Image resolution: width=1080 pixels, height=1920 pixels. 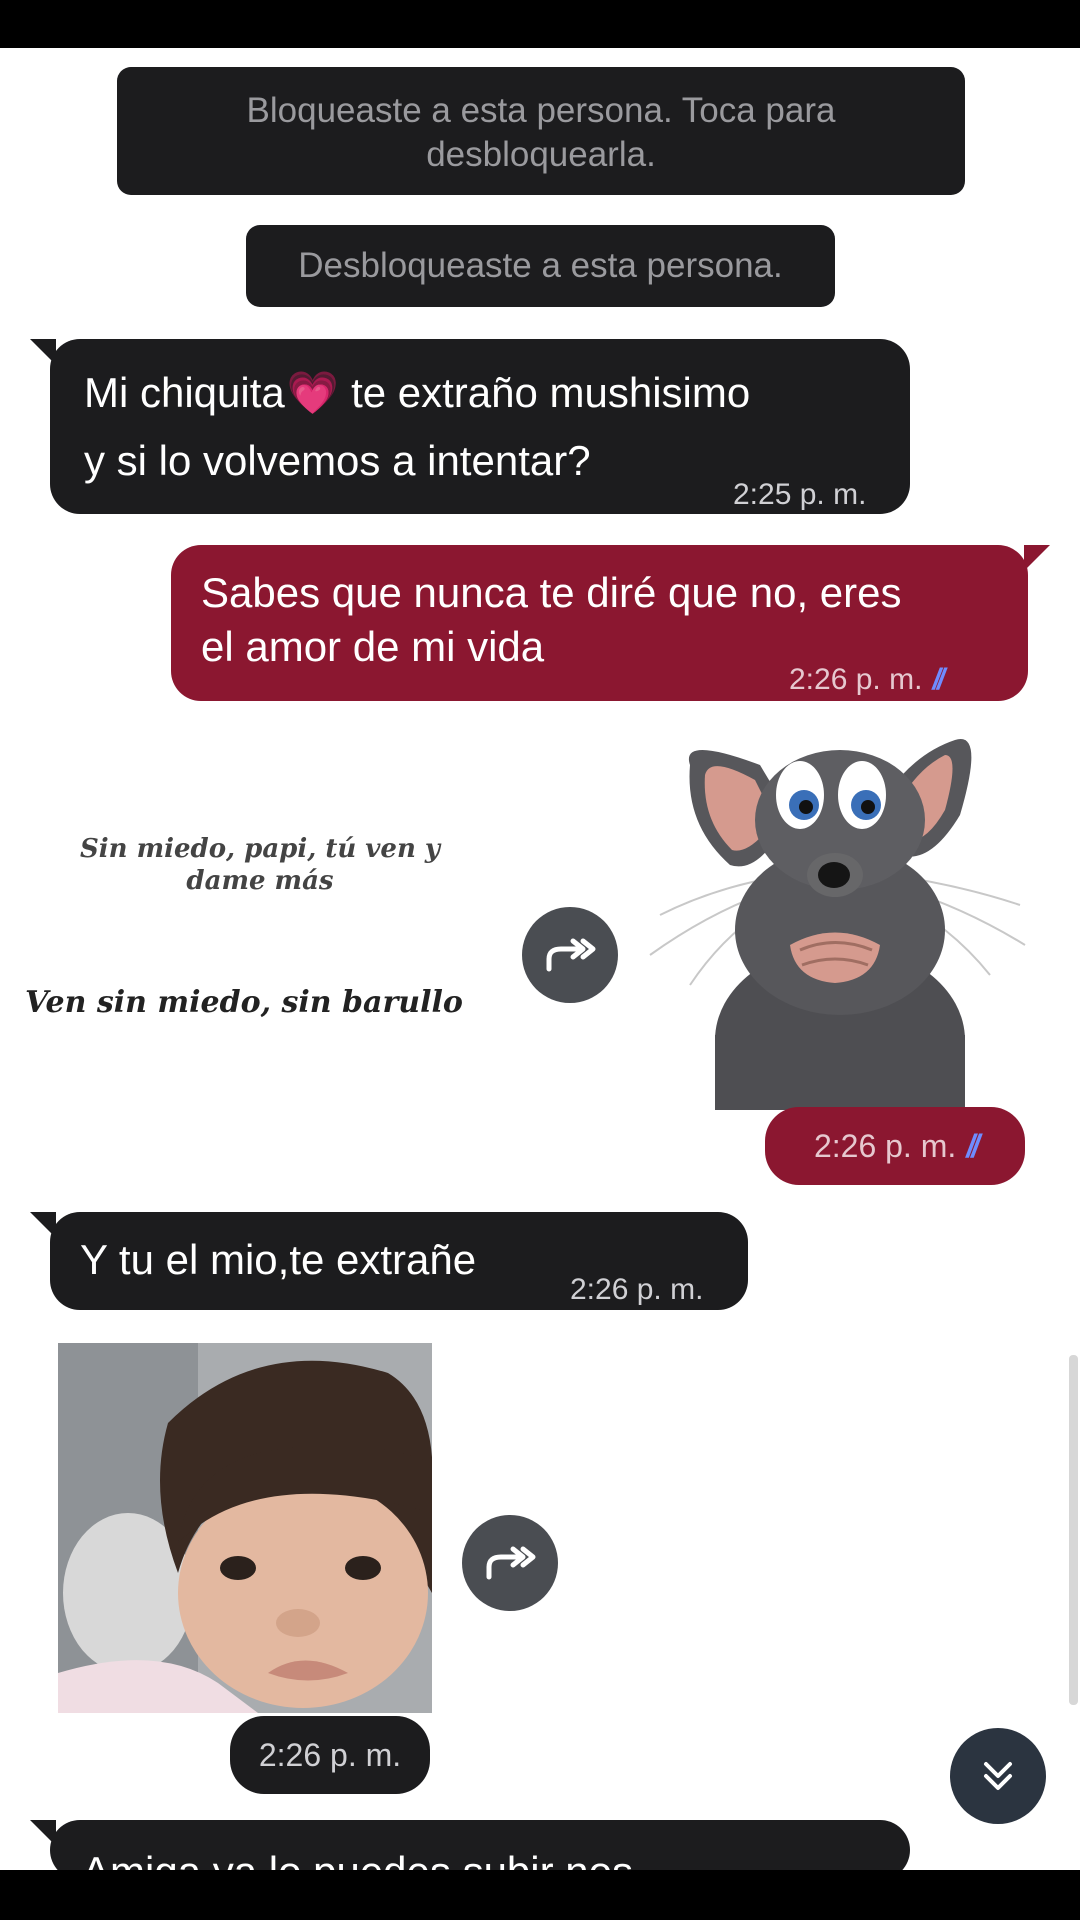 What do you see at coordinates (1073, 1530) in the screenshot?
I see `scrollbar` at bounding box center [1073, 1530].